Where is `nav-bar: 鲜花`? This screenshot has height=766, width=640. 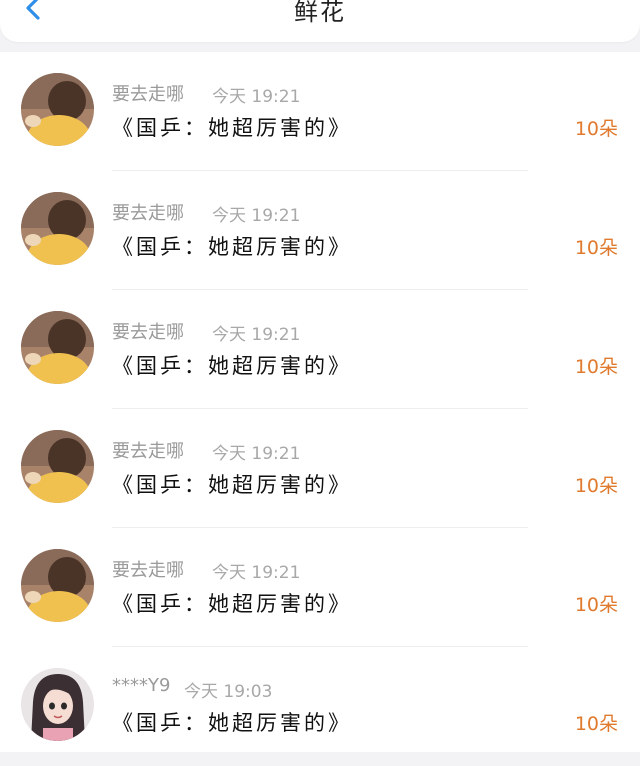 nav-bar: 鲜花 is located at coordinates (320, 21).